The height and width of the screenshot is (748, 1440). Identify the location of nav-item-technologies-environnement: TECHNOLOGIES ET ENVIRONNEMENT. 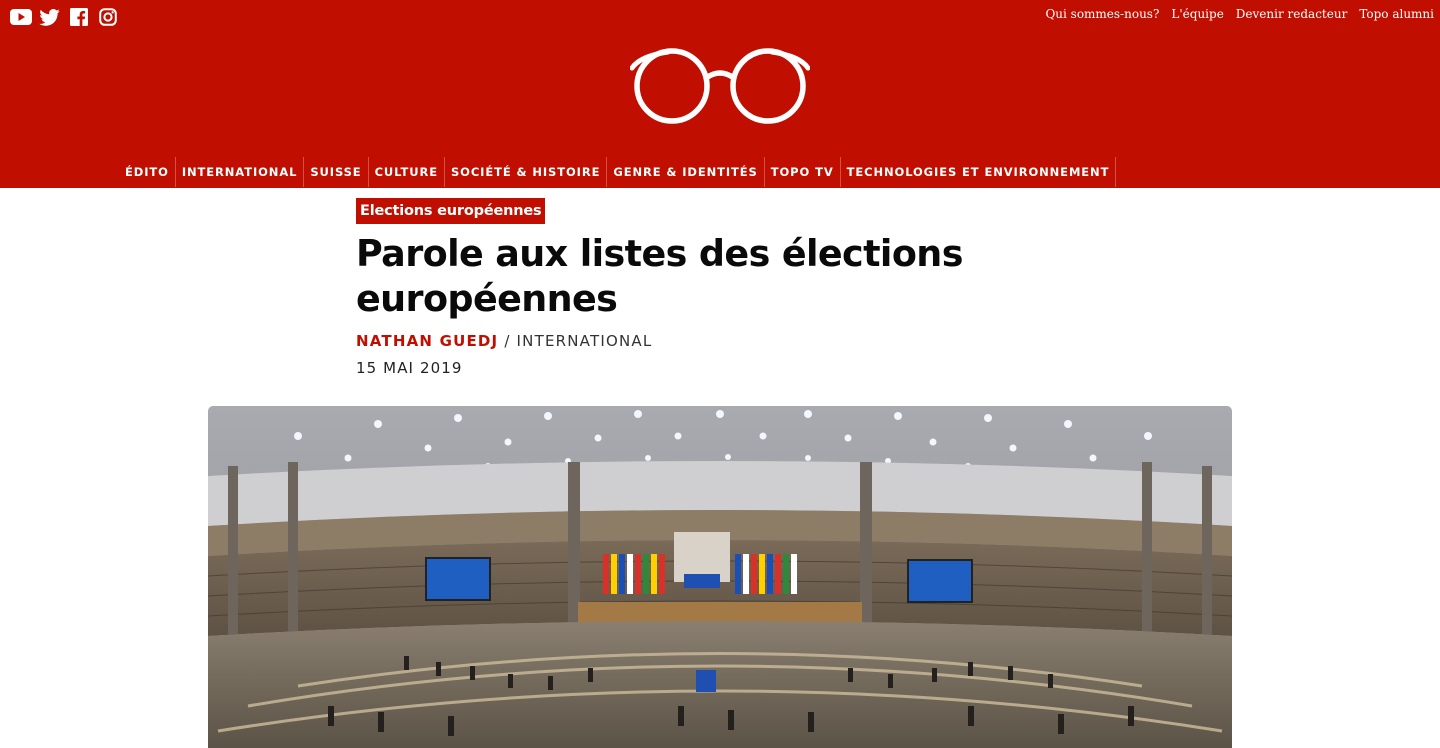
(979, 172).